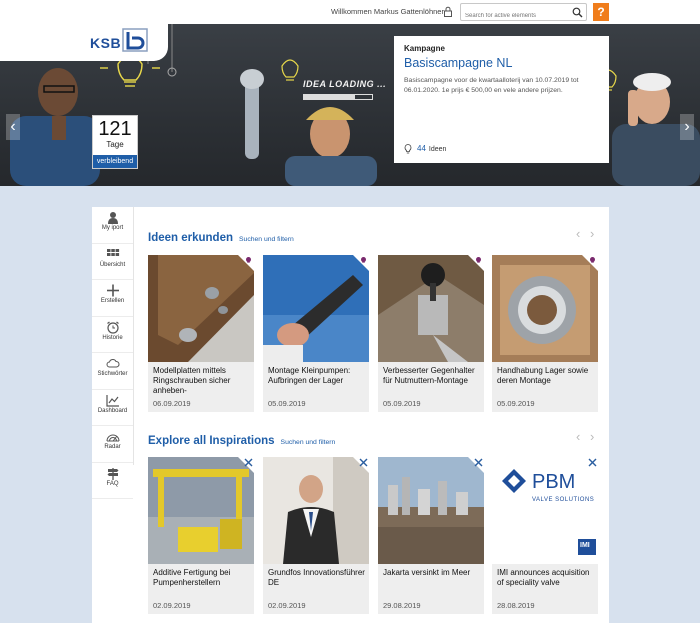 This screenshot has height=623, width=700. I want to click on nav-label: FAQ, so click(112, 483).